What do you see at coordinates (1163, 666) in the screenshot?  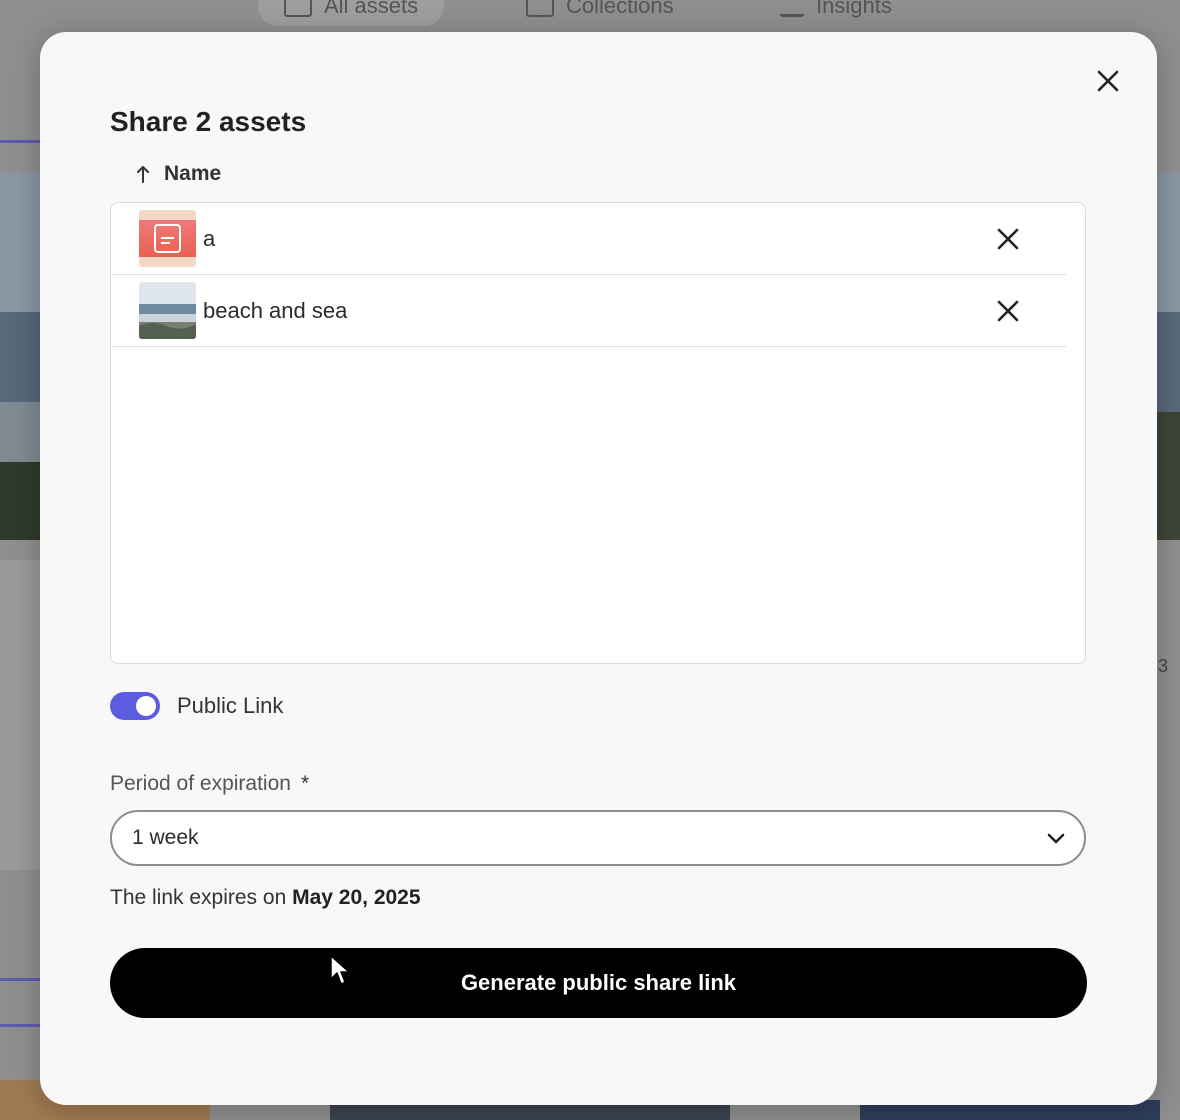 I see `background-peek-text: 3` at bounding box center [1163, 666].